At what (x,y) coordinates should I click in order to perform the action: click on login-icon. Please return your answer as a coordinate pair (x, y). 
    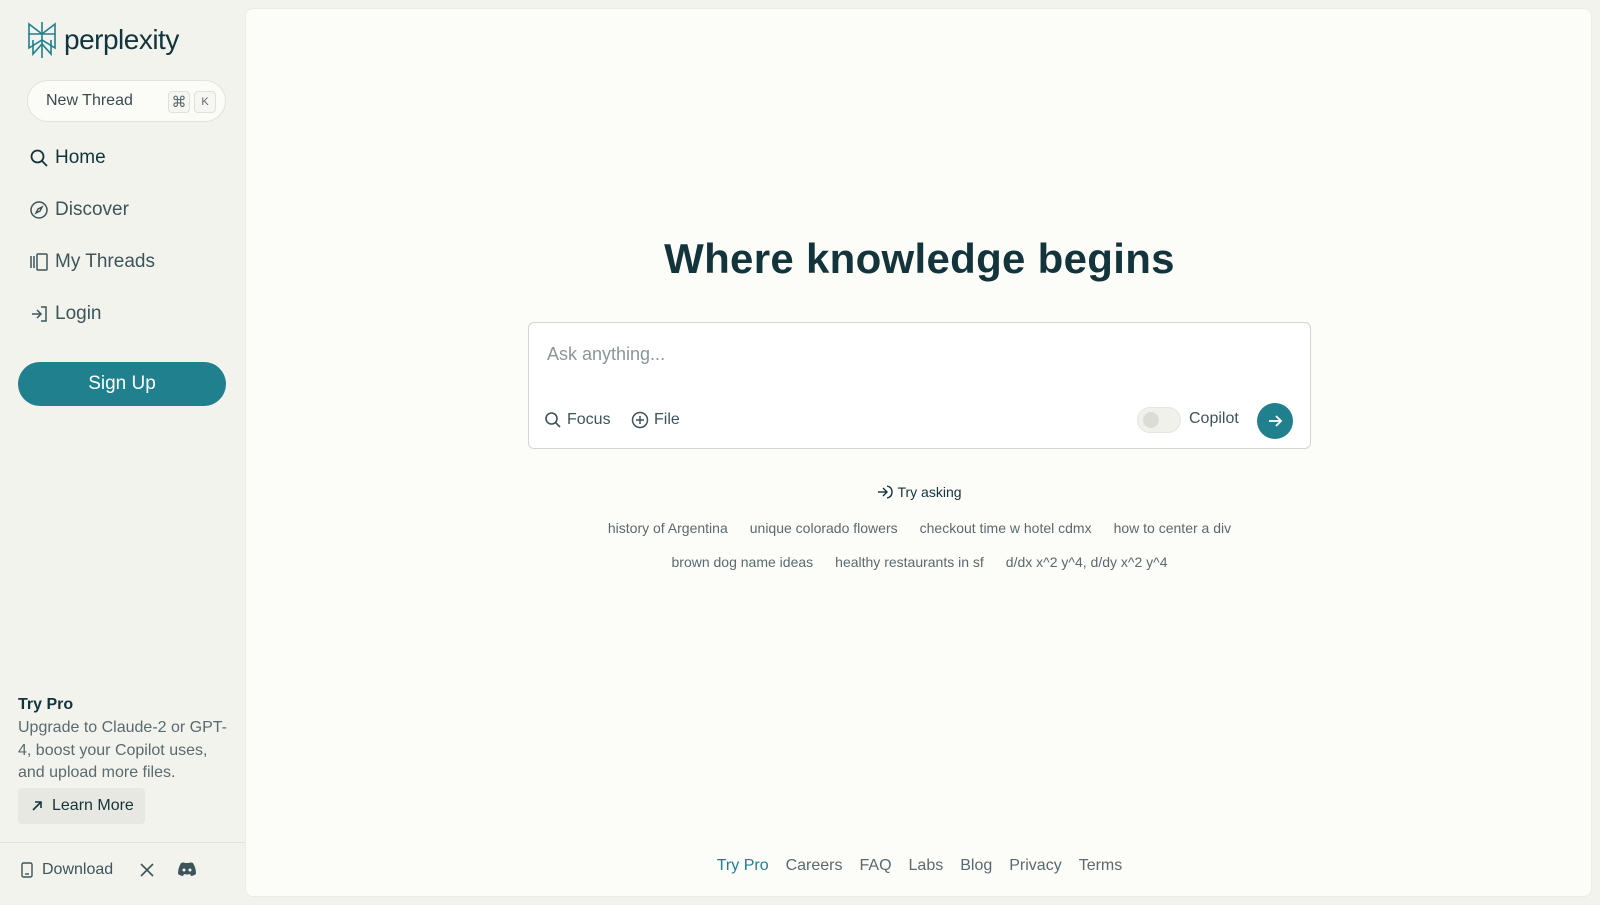
    Looking at the image, I should click on (39, 314).